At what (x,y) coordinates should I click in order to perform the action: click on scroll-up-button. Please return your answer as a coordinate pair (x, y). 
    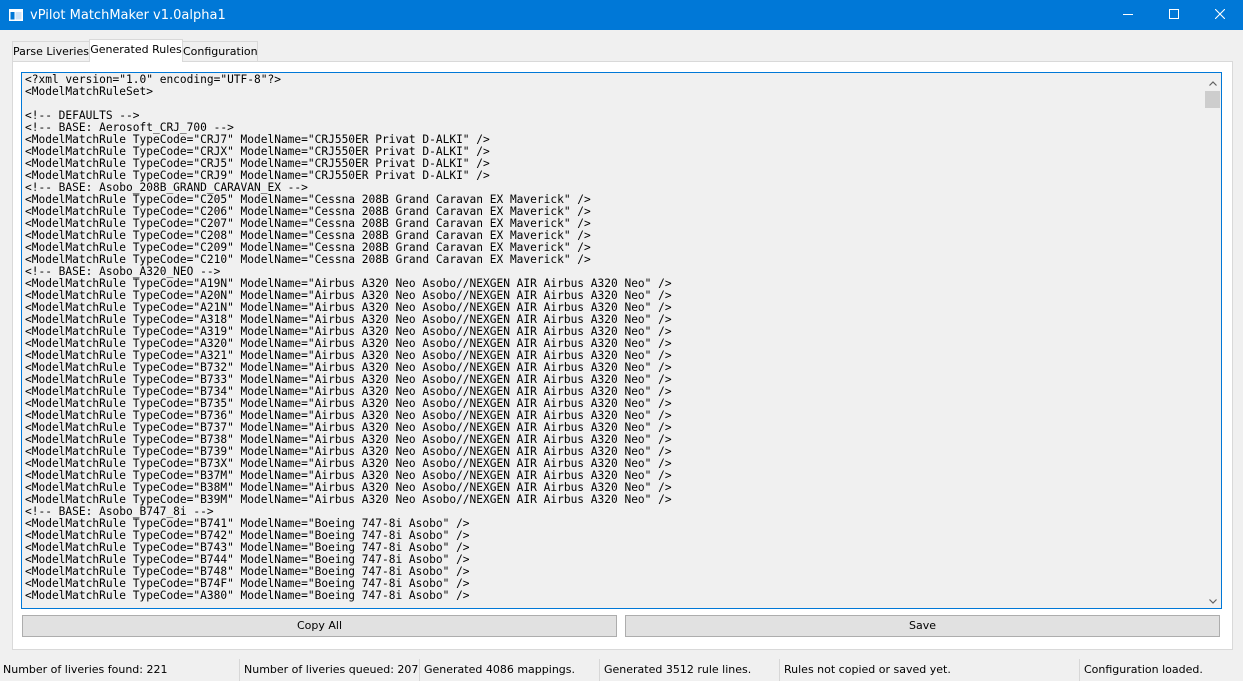
    Looking at the image, I should click on (1212, 81).